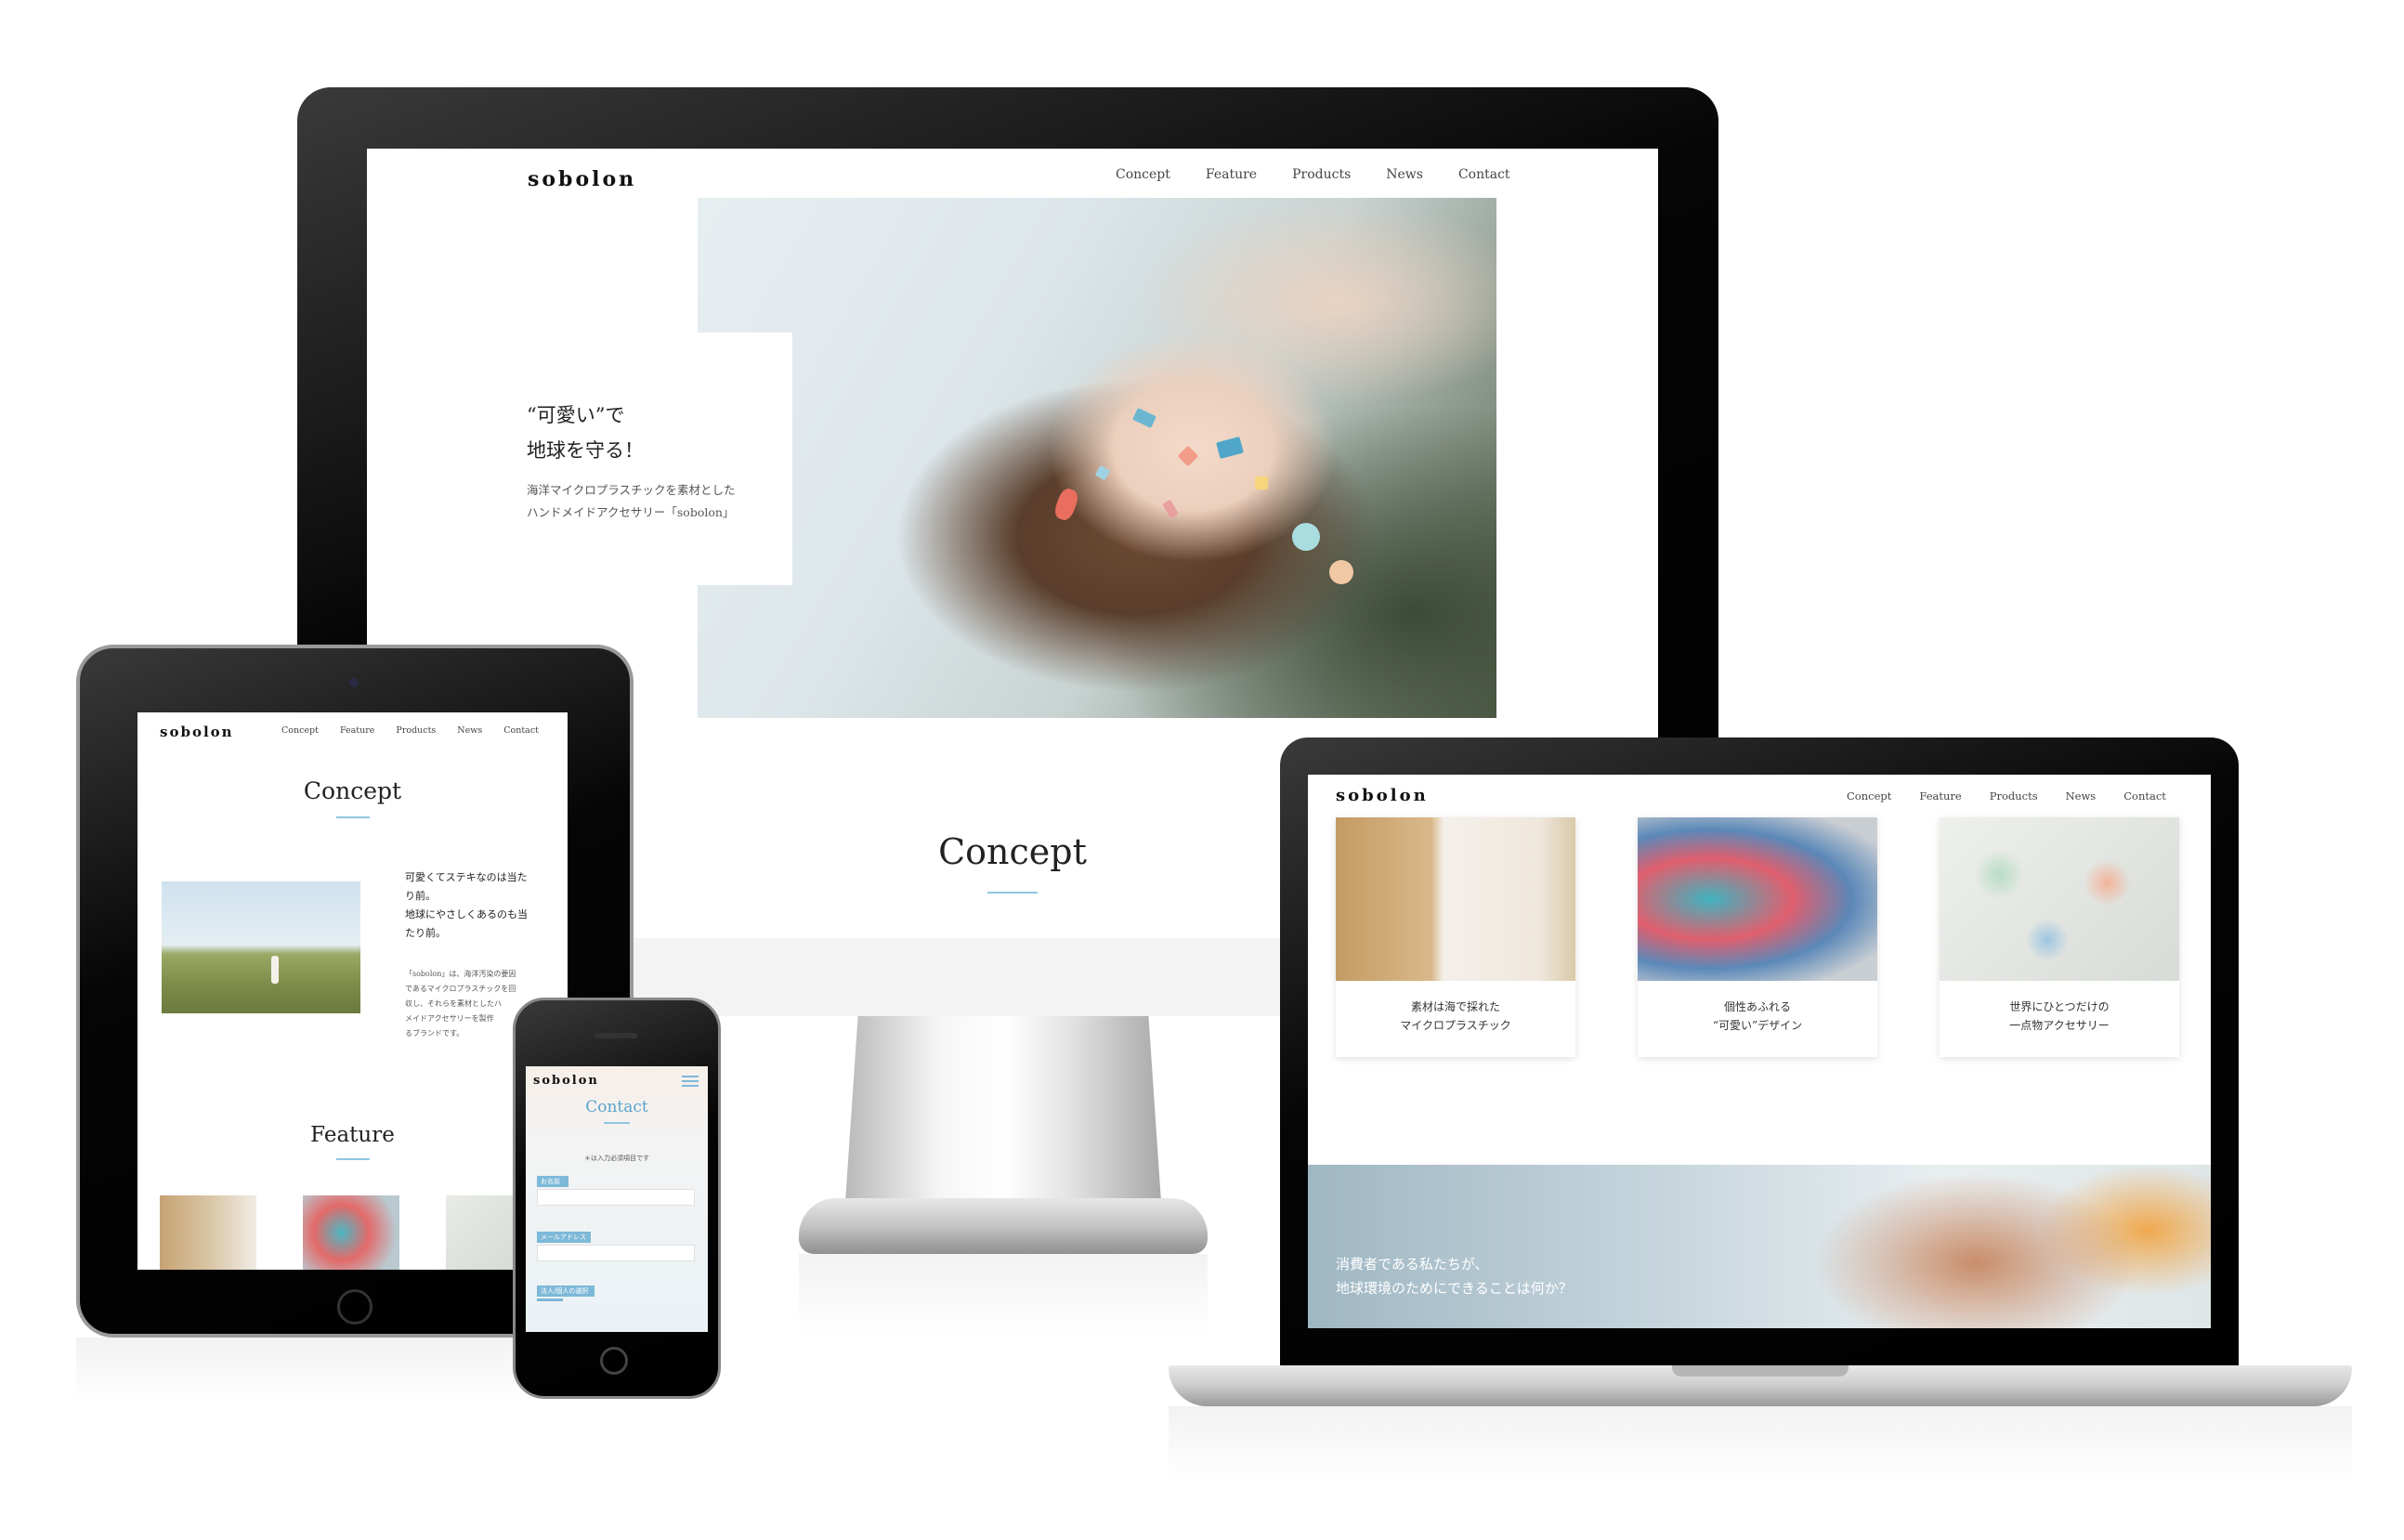 This screenshot has height=1540, width=2404. Describe the element at coordinates (1012, 893) in the screenshot. I see `concept-title-rule` at that location.